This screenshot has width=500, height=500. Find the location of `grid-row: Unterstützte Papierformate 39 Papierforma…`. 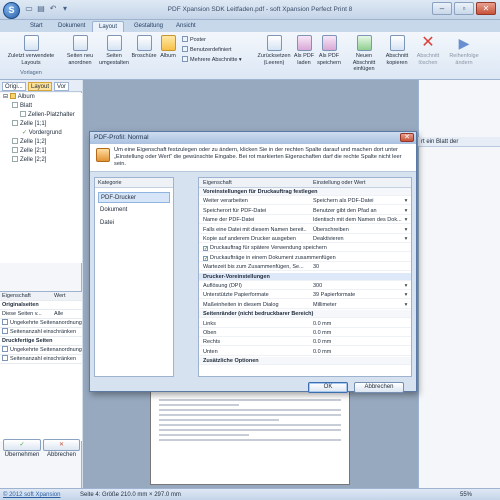

grid-row: Unterstützte Papierformate 39 Papierforma… is located at coordinates (305, 295).